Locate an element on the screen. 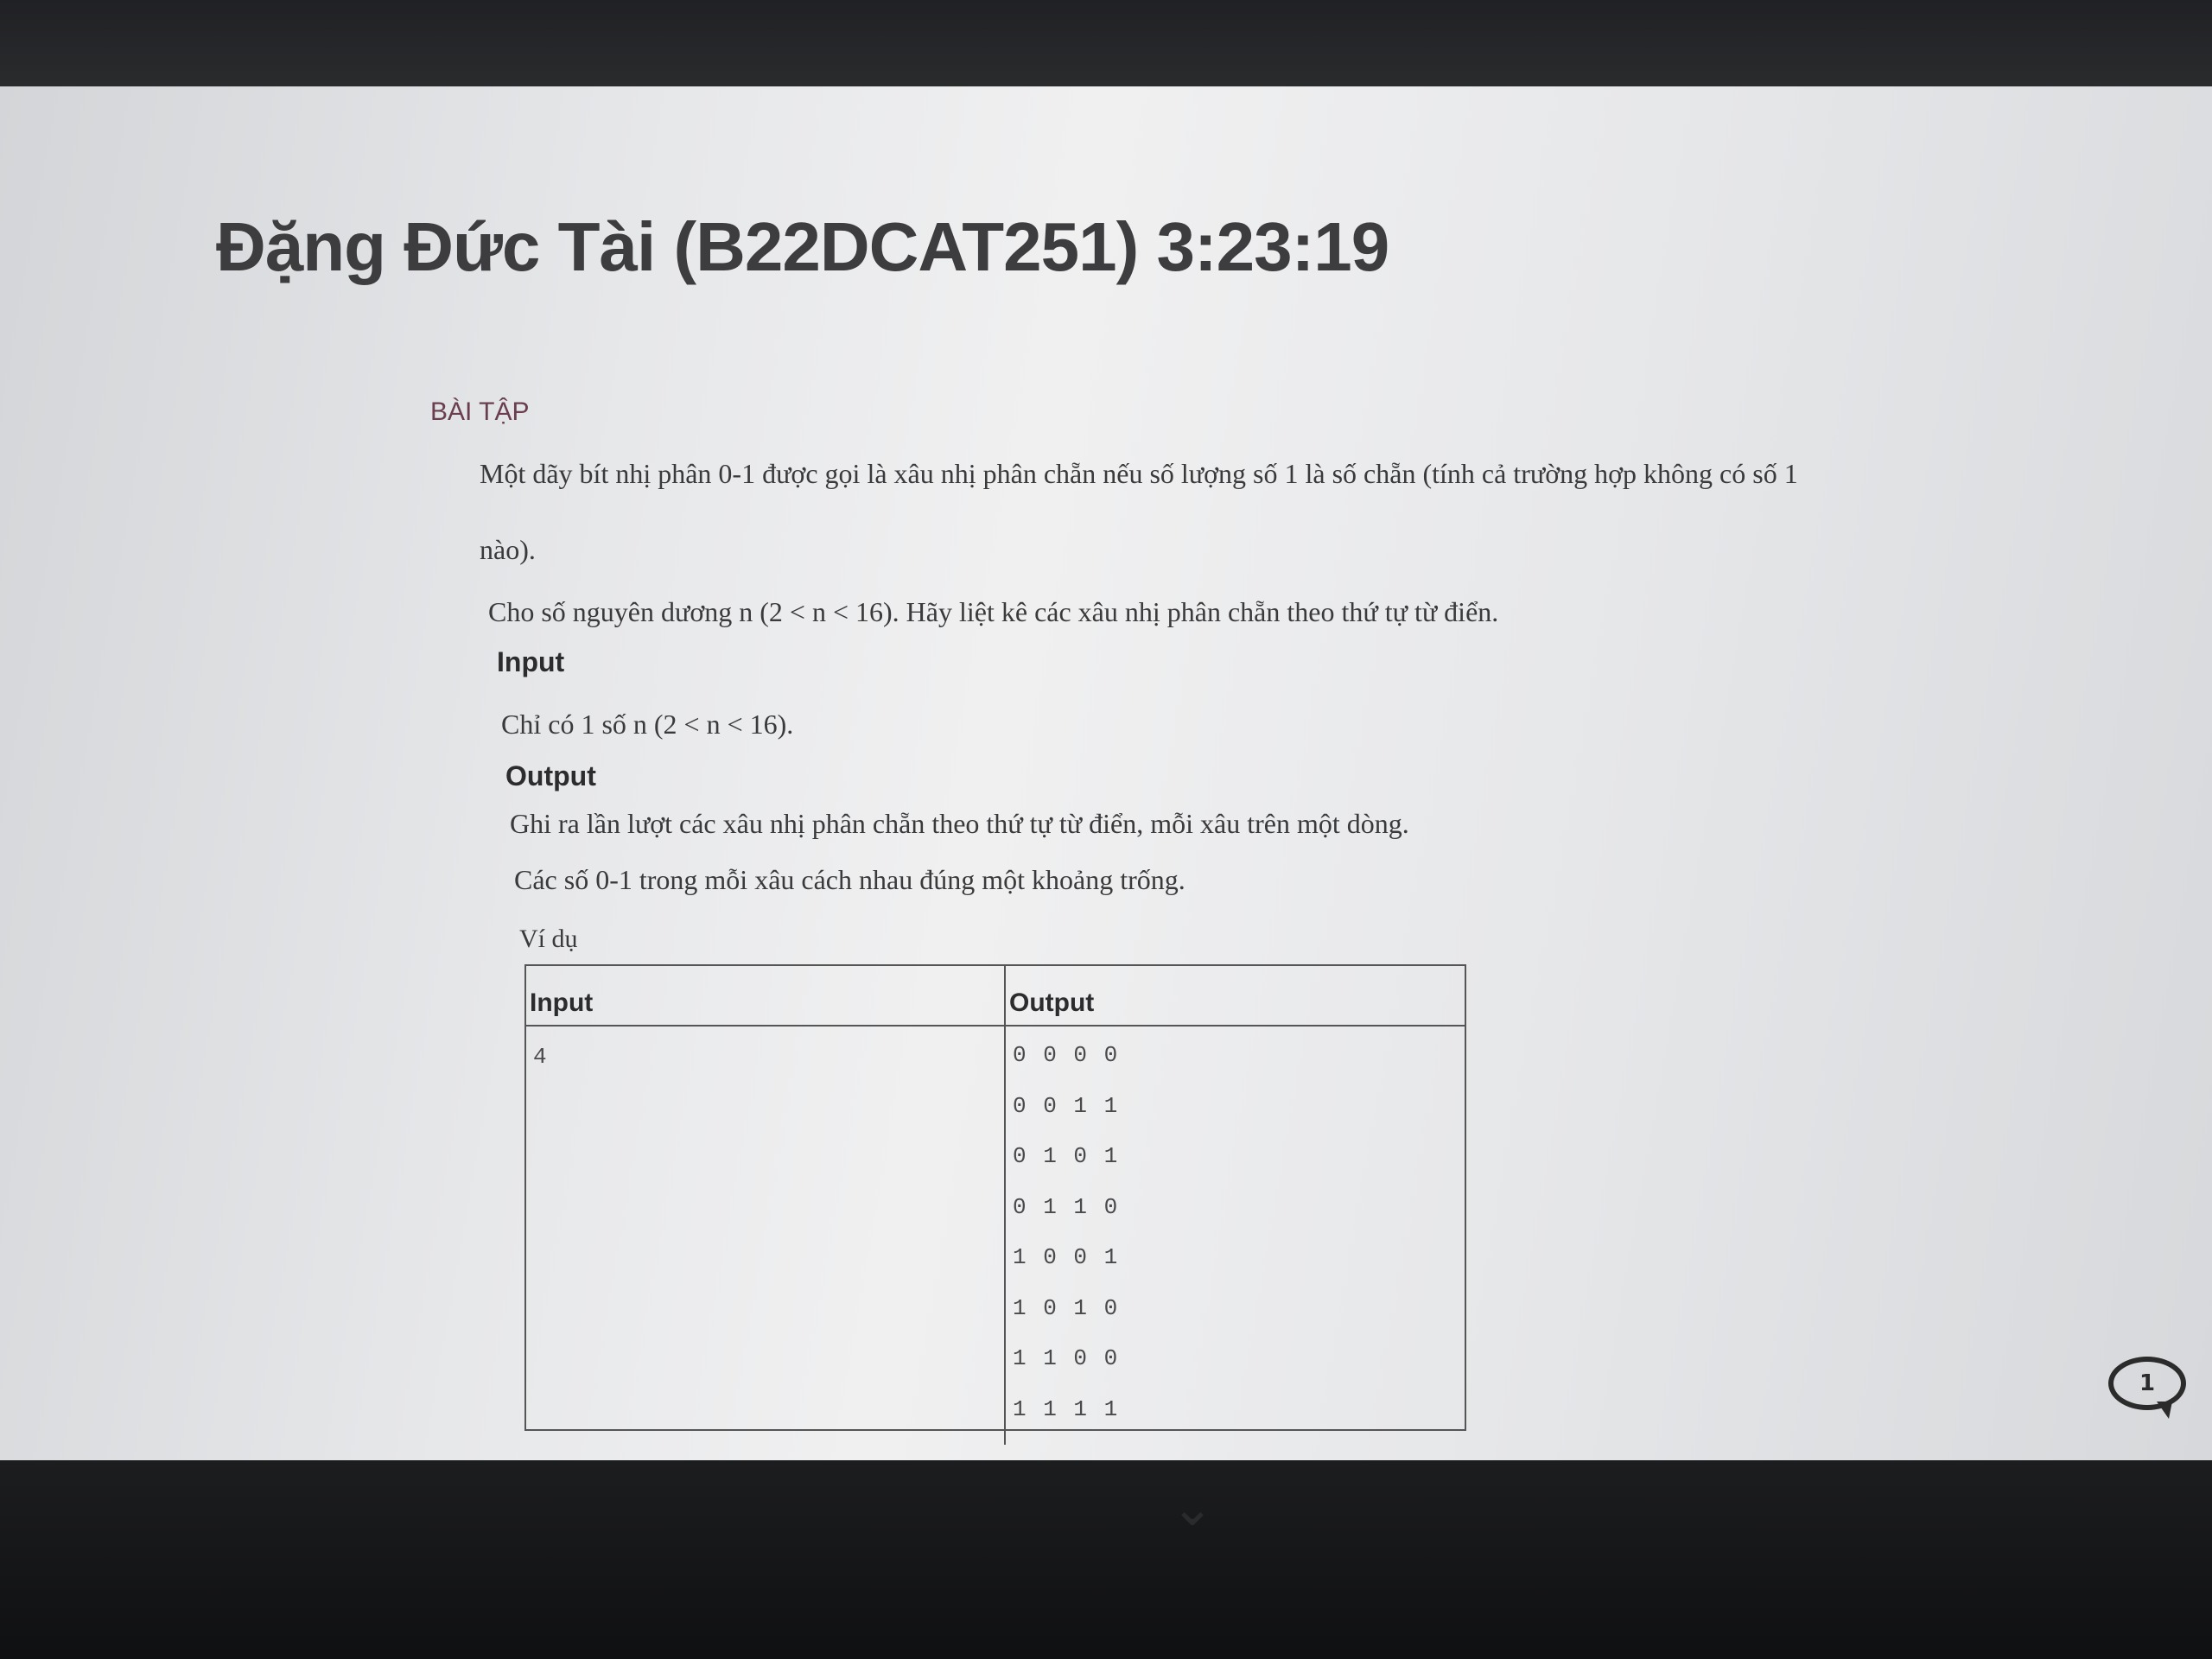 The height and width of the screenshot is (1659, 2212). output-line: 1 1 0 0 is located at coordinates (1066, 1358).